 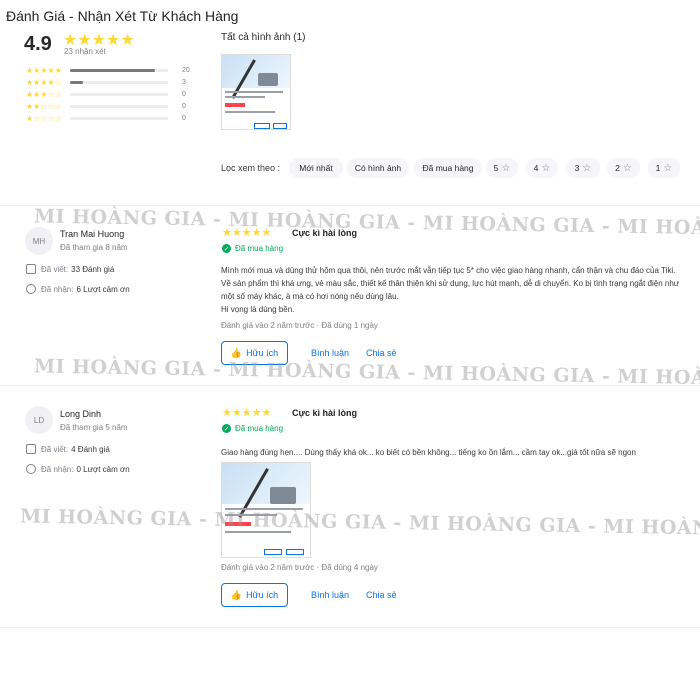 What do you see at coordinates (536, 168) in the screenshot?
I see `chip-label: 4` at bounding box center [536, 168].